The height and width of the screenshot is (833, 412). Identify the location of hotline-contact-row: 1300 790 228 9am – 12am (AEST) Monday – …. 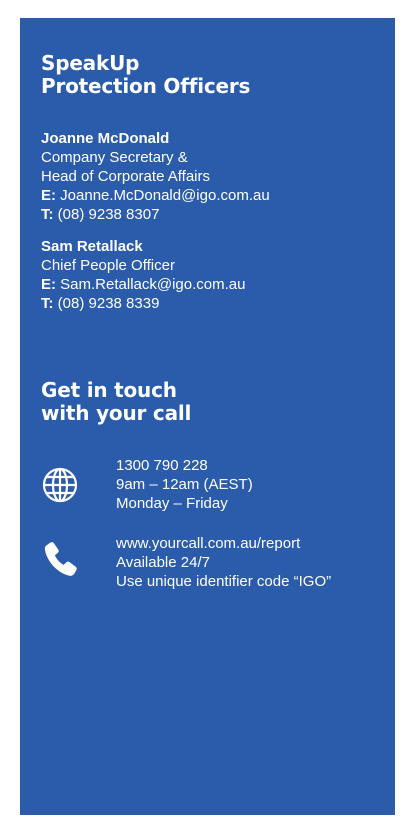
(208, 484).